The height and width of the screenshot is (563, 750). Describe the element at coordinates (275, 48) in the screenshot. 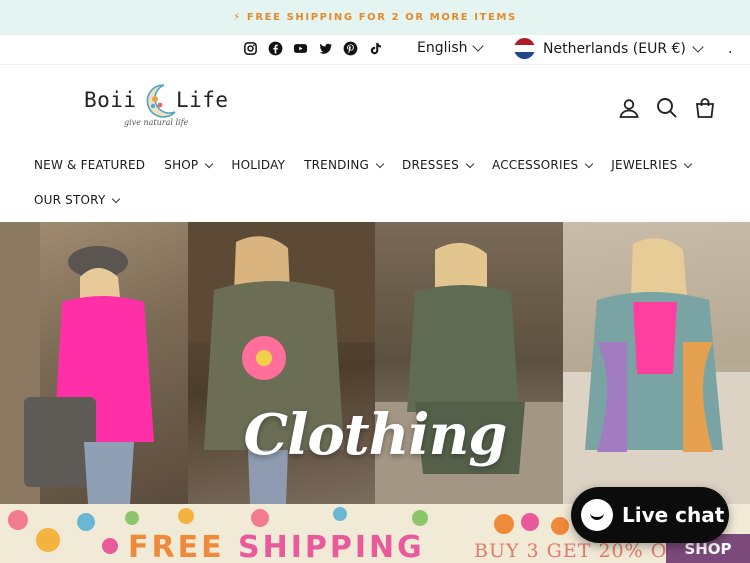

I see `facebook-icon` at that location.